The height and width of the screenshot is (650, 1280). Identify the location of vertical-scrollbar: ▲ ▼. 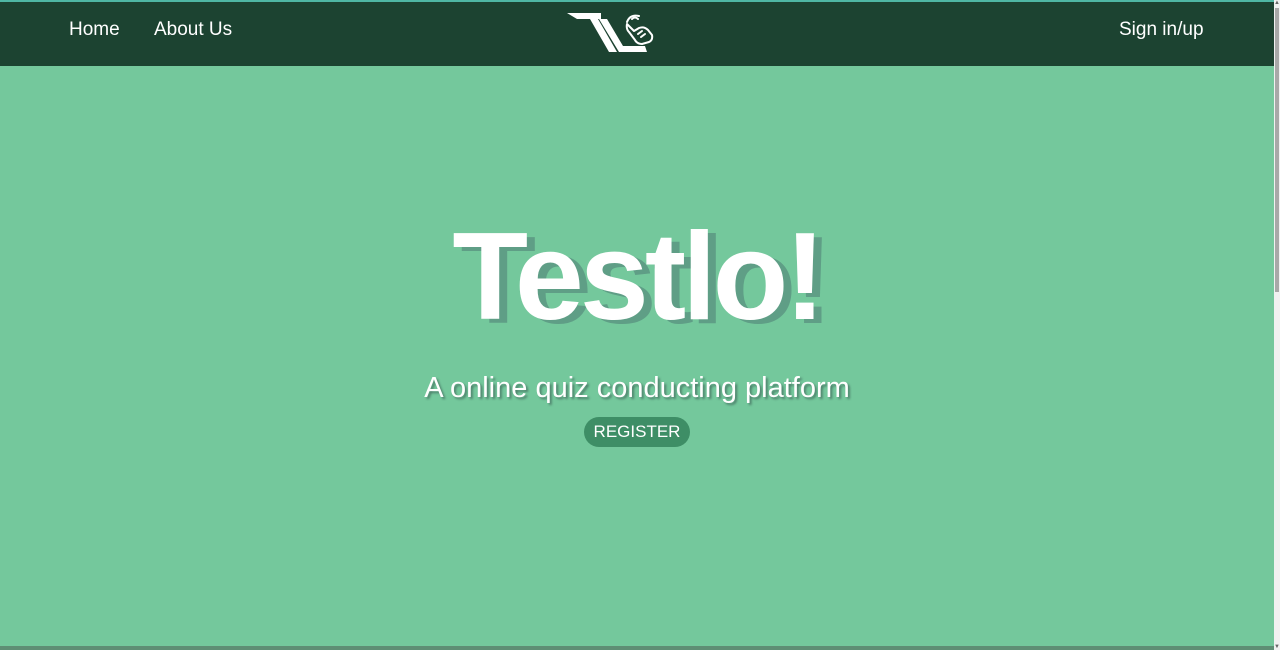
(1277, 325).